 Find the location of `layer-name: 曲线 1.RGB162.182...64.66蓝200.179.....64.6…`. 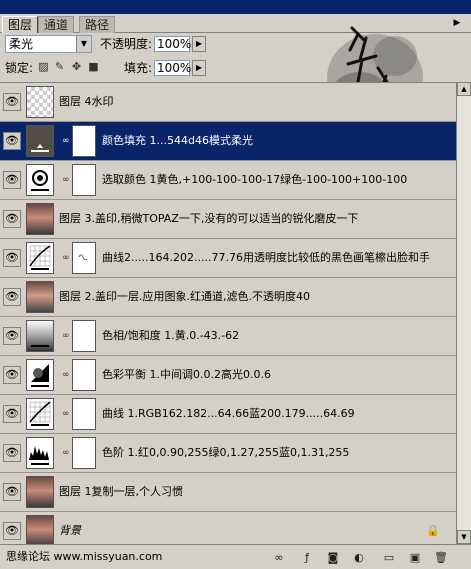

layer-name: 曲线 1.RGB162.182...64.66蓝200.179.....64.6… is located at coordinates (228, 413).